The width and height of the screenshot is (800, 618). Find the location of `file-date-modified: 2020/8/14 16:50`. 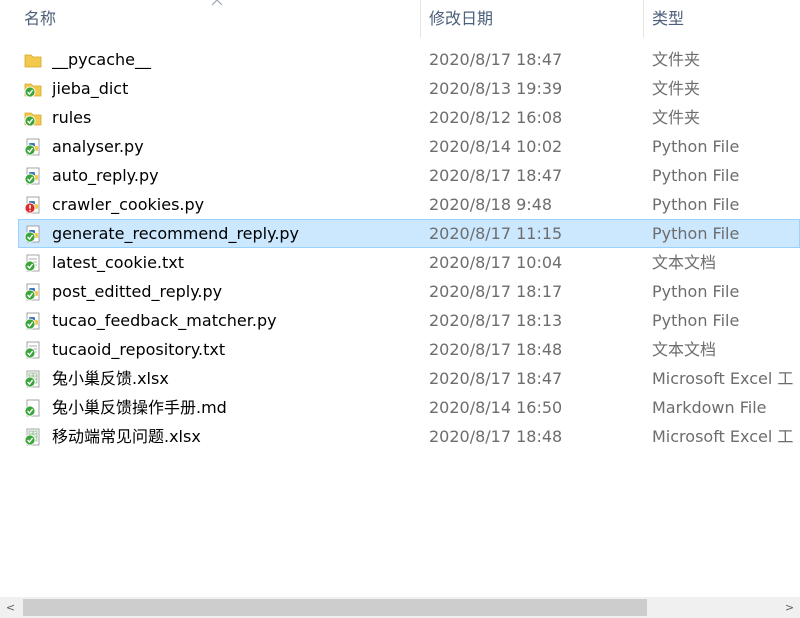

file-date-modified: 2020/8/14 16:50 is located at coordinates (496, 407).